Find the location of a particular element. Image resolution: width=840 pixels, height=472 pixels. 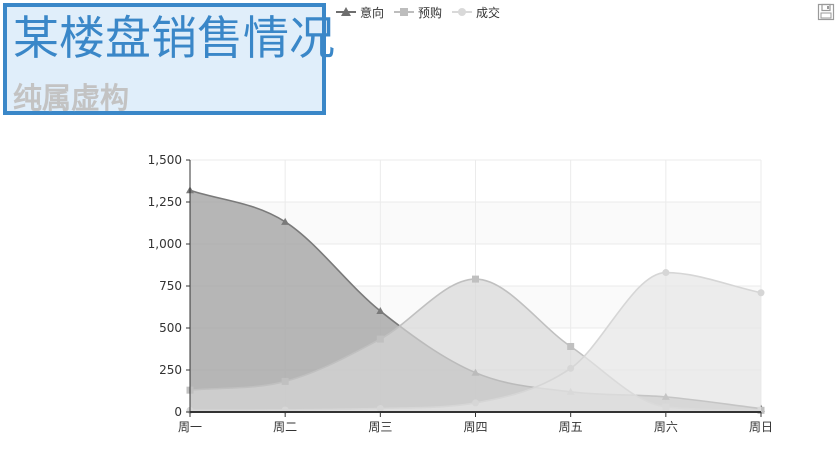

chart-title: 某楼盘销售情况 is located at coordinates (174, 38).